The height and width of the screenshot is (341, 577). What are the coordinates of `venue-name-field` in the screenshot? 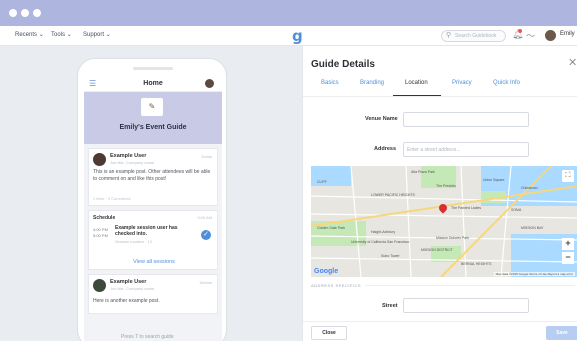 It's located at (466, 119).